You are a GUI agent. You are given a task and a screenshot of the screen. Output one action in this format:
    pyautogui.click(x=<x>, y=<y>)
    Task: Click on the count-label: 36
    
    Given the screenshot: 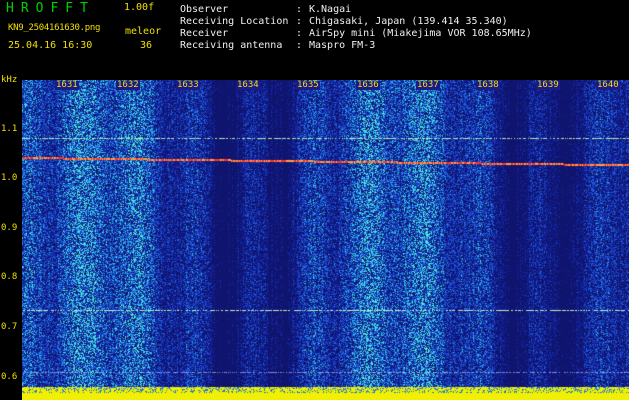 What is the action you would take?
    pyautogui.click(x=146, y=45)
    